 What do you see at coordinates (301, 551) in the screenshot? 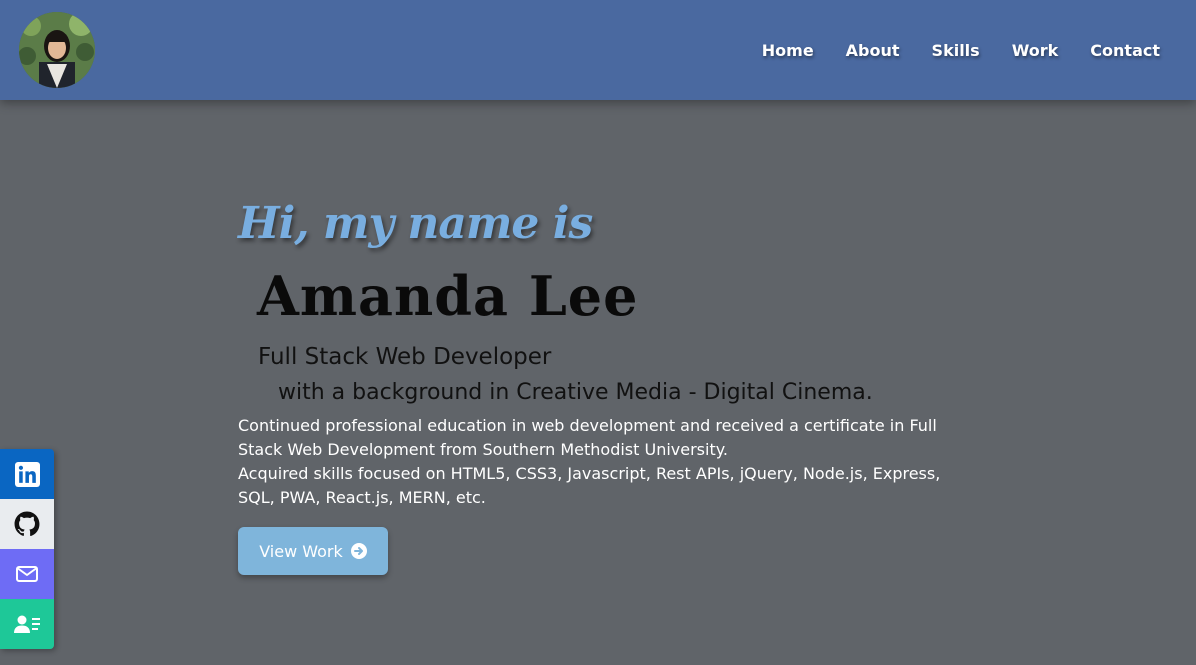
I see `view-work-label: View Work` at bounding box center [301, 551].